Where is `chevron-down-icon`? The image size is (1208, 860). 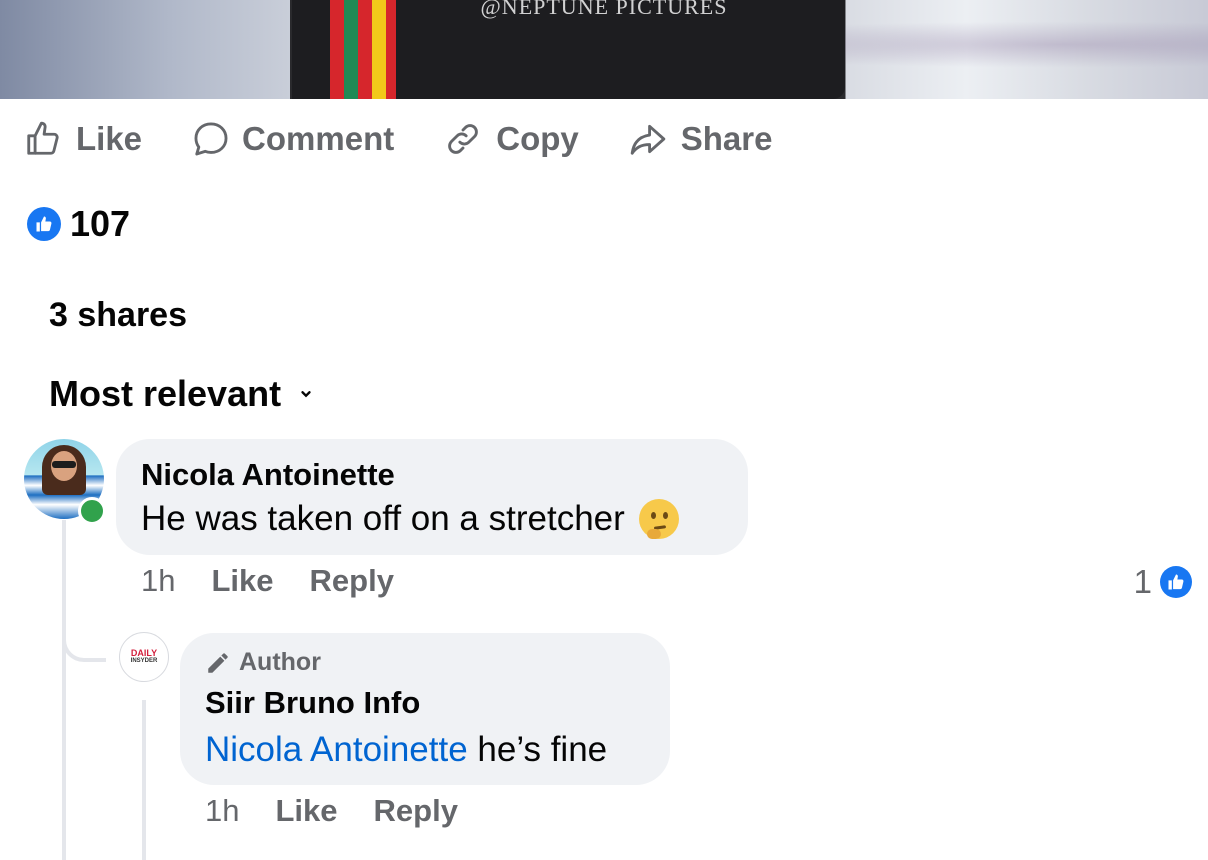 chevron-down-icon is located at coordinates (306, 394).